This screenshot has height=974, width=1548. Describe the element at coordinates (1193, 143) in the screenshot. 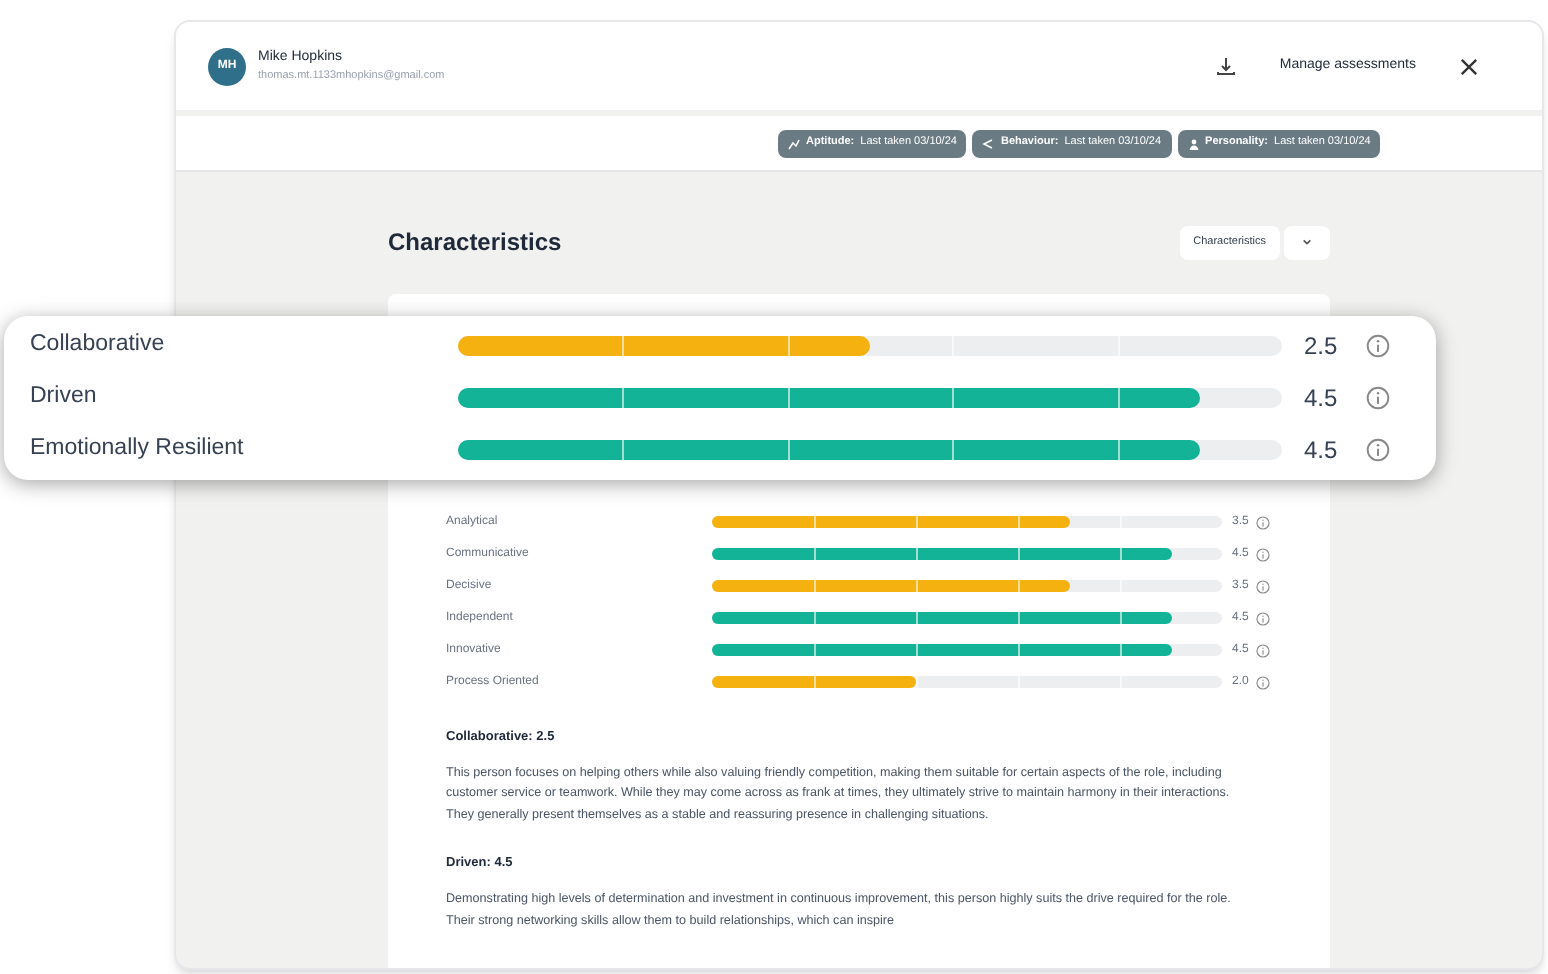

I see `person-icon` at that location.